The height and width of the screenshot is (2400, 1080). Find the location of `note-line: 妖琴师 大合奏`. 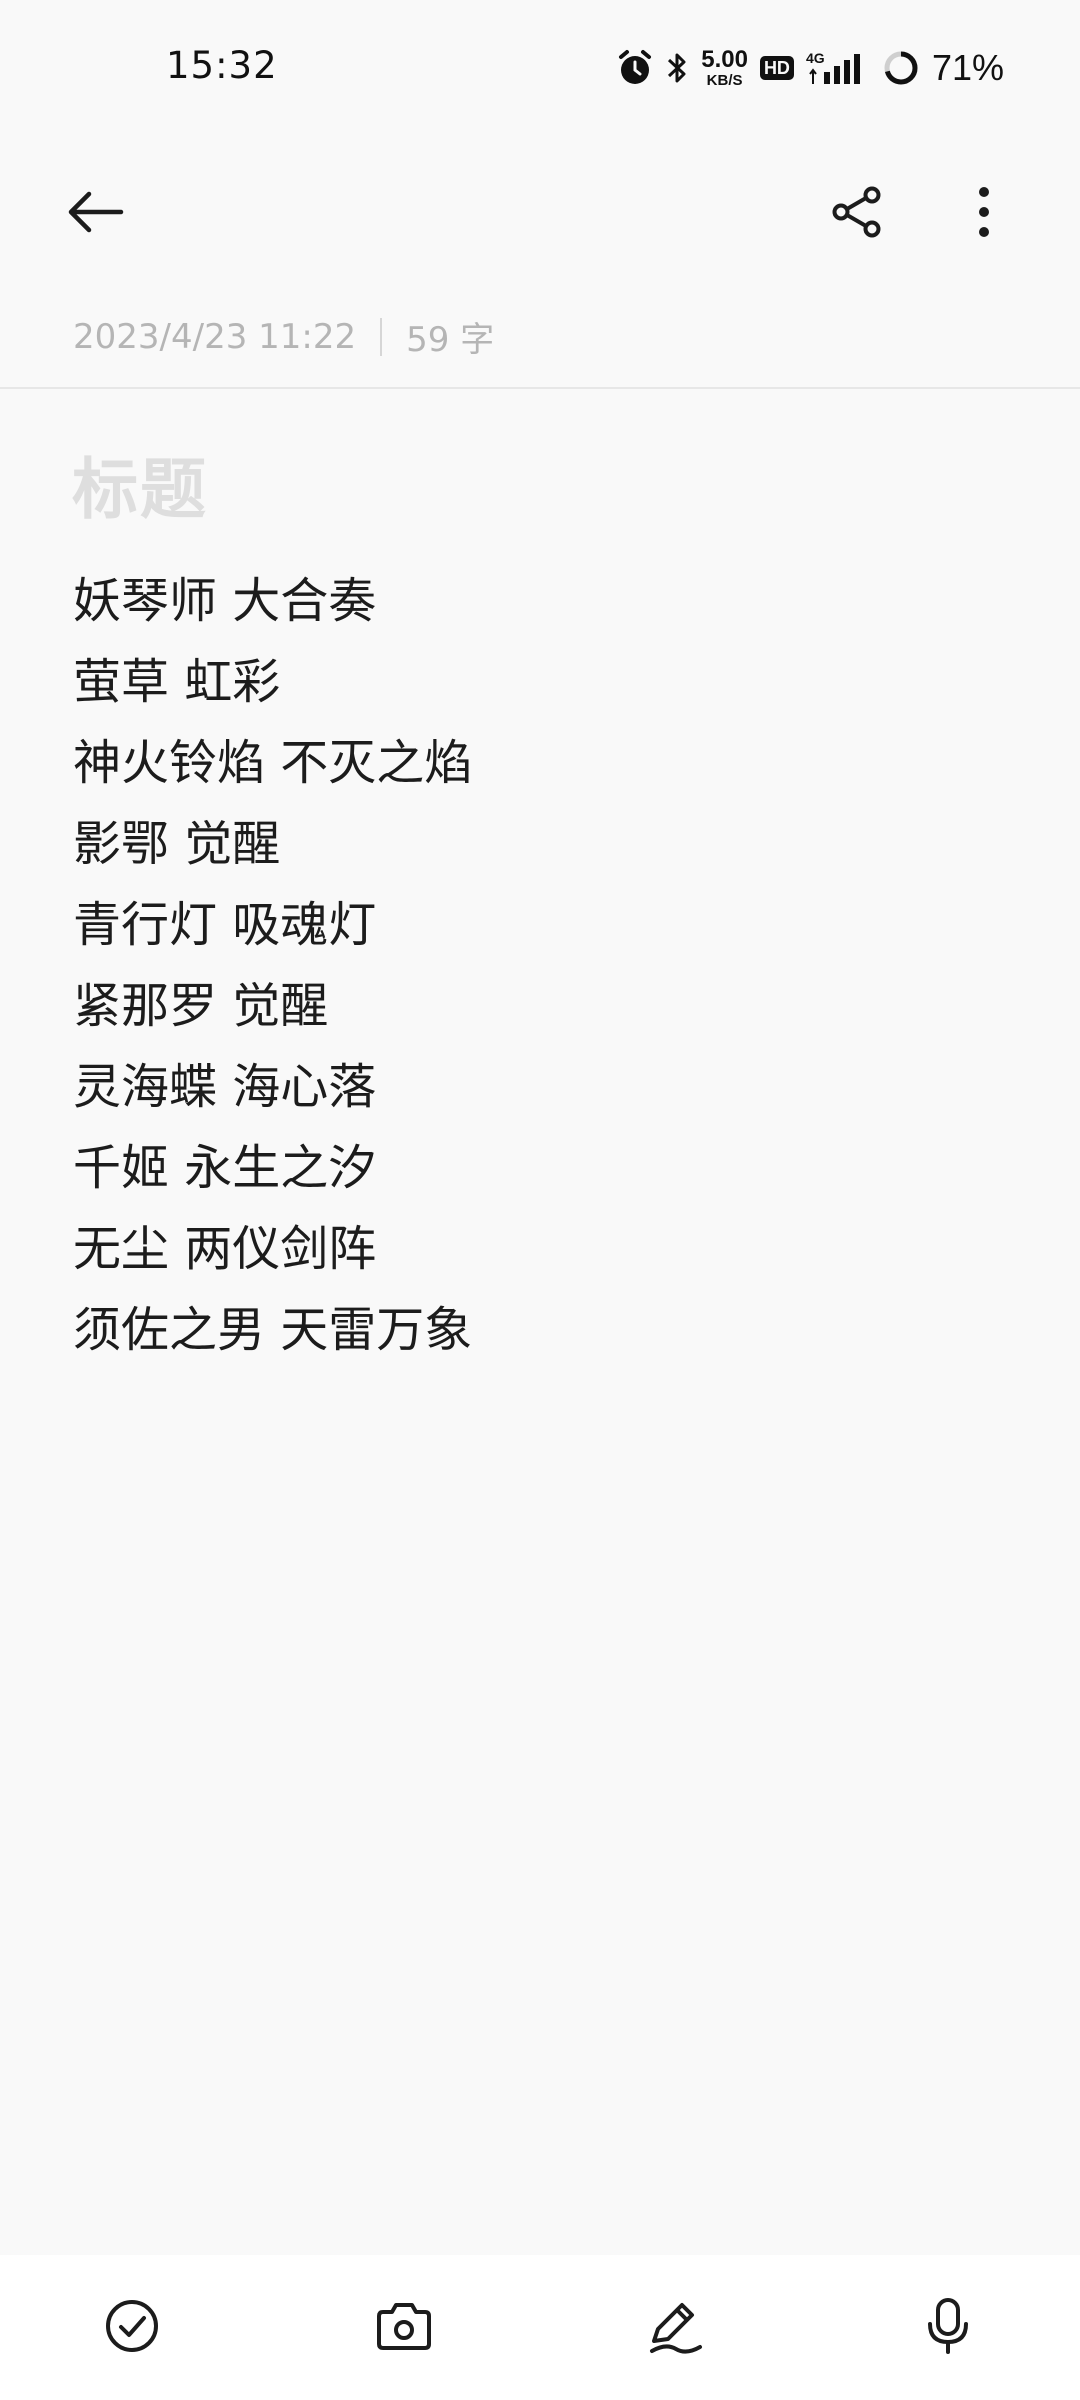

note-line: 妖琴师 大合奏 is located at coordinates (225, 601).